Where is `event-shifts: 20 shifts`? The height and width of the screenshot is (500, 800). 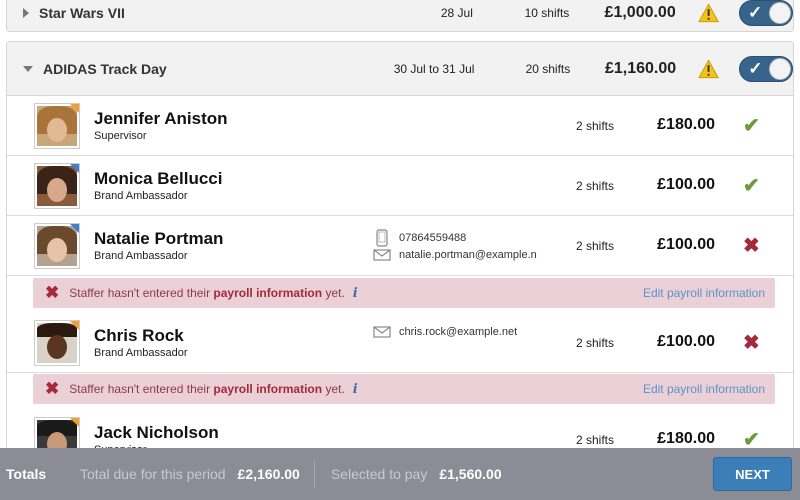
event-shifts: 20 shifts is located at coordinates (548, 68).